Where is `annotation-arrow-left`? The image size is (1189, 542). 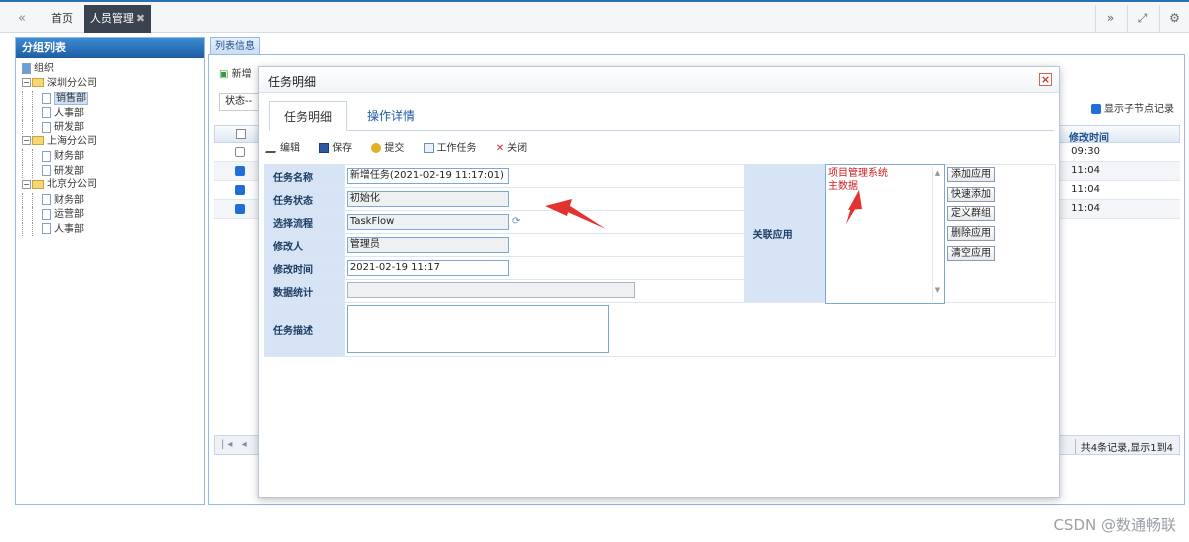
annotation-arrow-left is located at coordinates (575, 214).